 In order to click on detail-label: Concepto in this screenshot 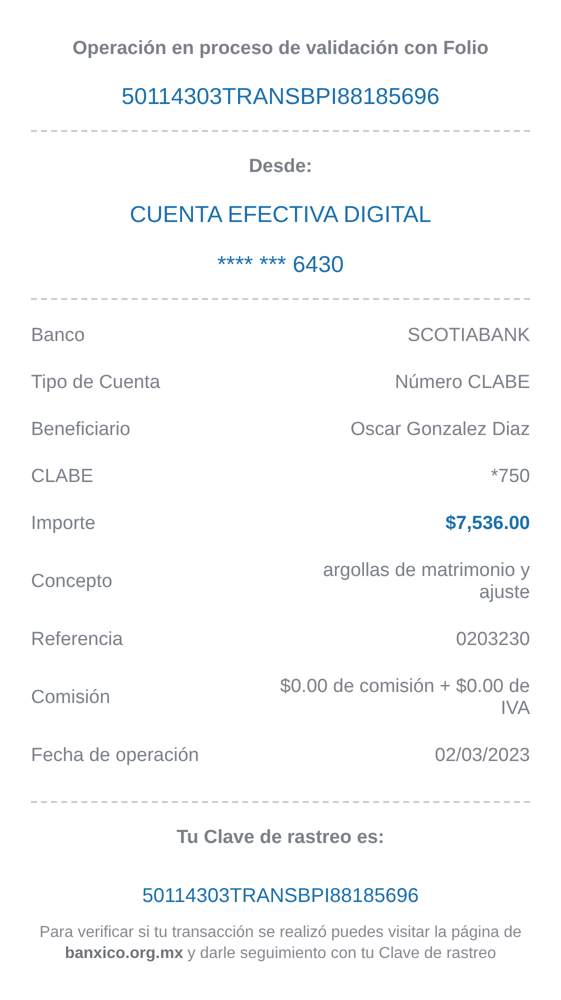, I will do `click(71, 581)`.